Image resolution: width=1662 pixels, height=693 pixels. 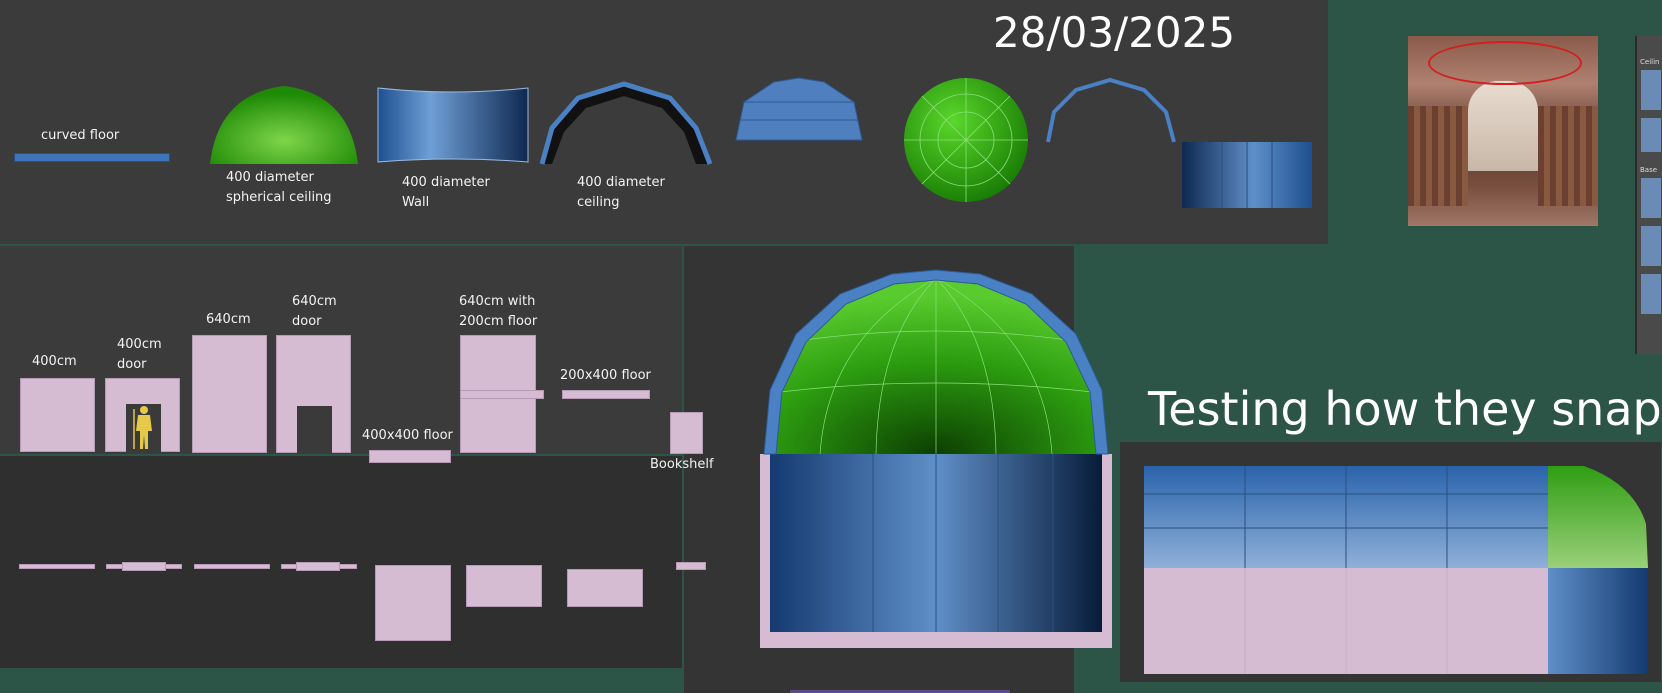 I want to click on dome-assembly-model, so click(x=936, y=459).